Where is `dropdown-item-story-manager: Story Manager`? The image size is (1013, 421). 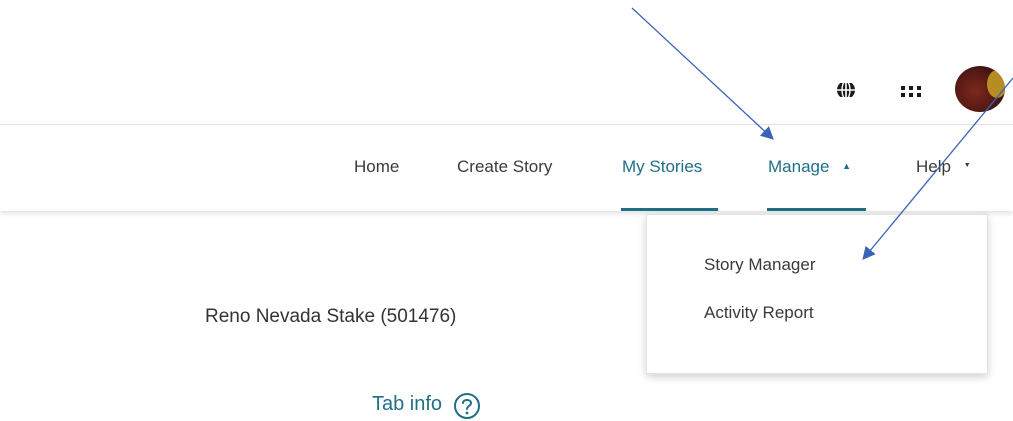
dropdown-item-story-manager: Story Manager is located at coordinates (760, 265).